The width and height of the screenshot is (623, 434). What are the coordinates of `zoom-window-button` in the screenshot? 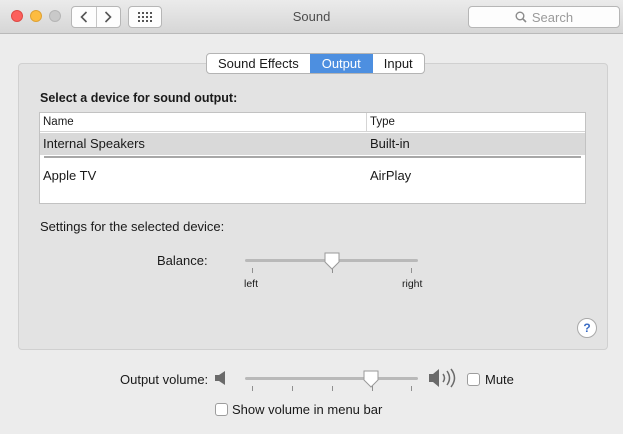 It's located at (55, 16).